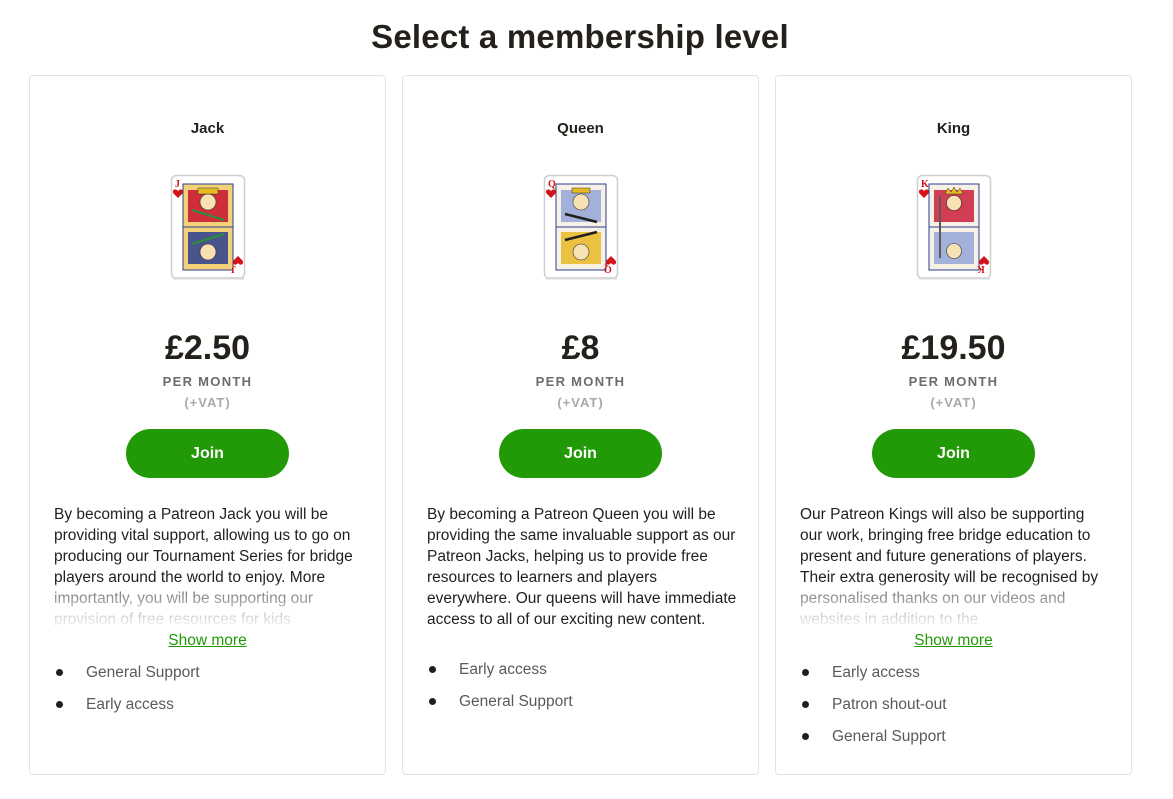 This screenshot has height=799, width=1173. Describe the element at coordinates (208, 227) in the screenshot. I see `jack-of-hearts-card-icon: J J` at that location.